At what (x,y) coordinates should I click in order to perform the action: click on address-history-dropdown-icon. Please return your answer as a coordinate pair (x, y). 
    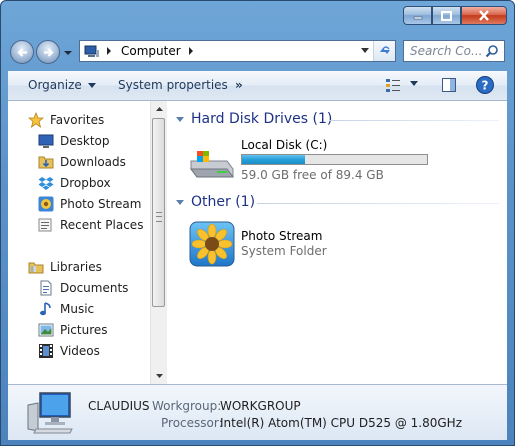
    Looking at the image, I should click on (365, 50).